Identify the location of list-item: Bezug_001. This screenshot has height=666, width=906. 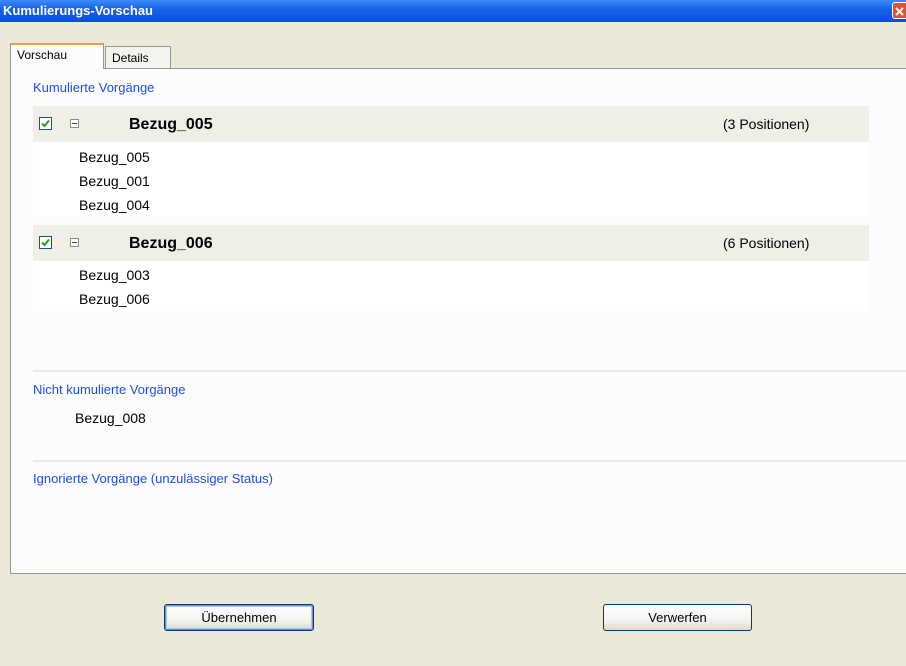
(114, 181).